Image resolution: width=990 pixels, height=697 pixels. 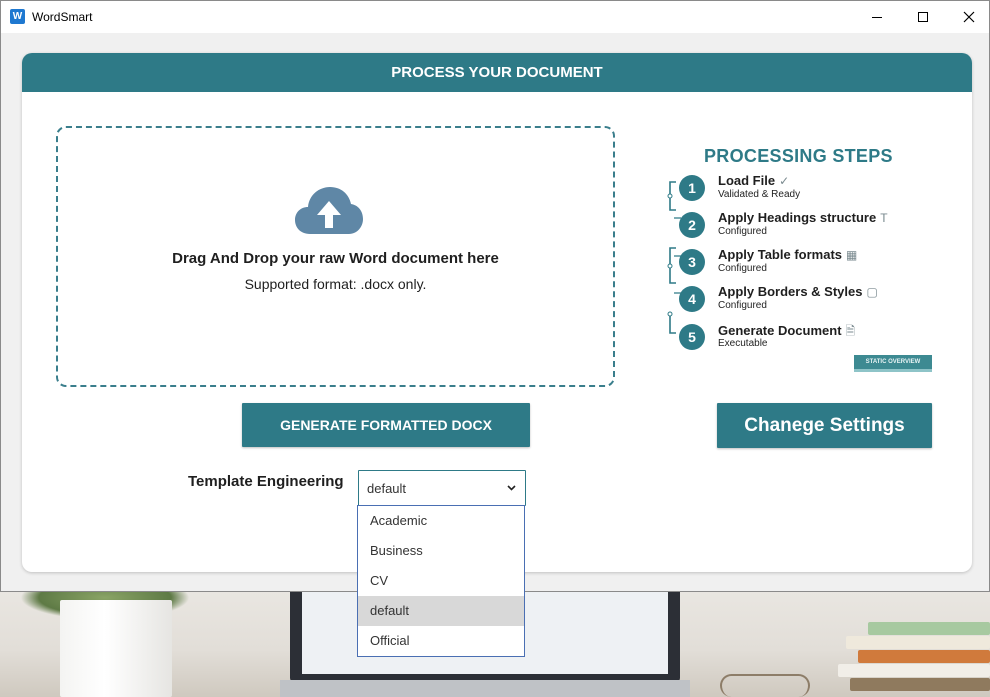 What do you see at coordinates (747, 180) in the screenshot?
I see `step-label: Load File` at bounding box center [747, 180].